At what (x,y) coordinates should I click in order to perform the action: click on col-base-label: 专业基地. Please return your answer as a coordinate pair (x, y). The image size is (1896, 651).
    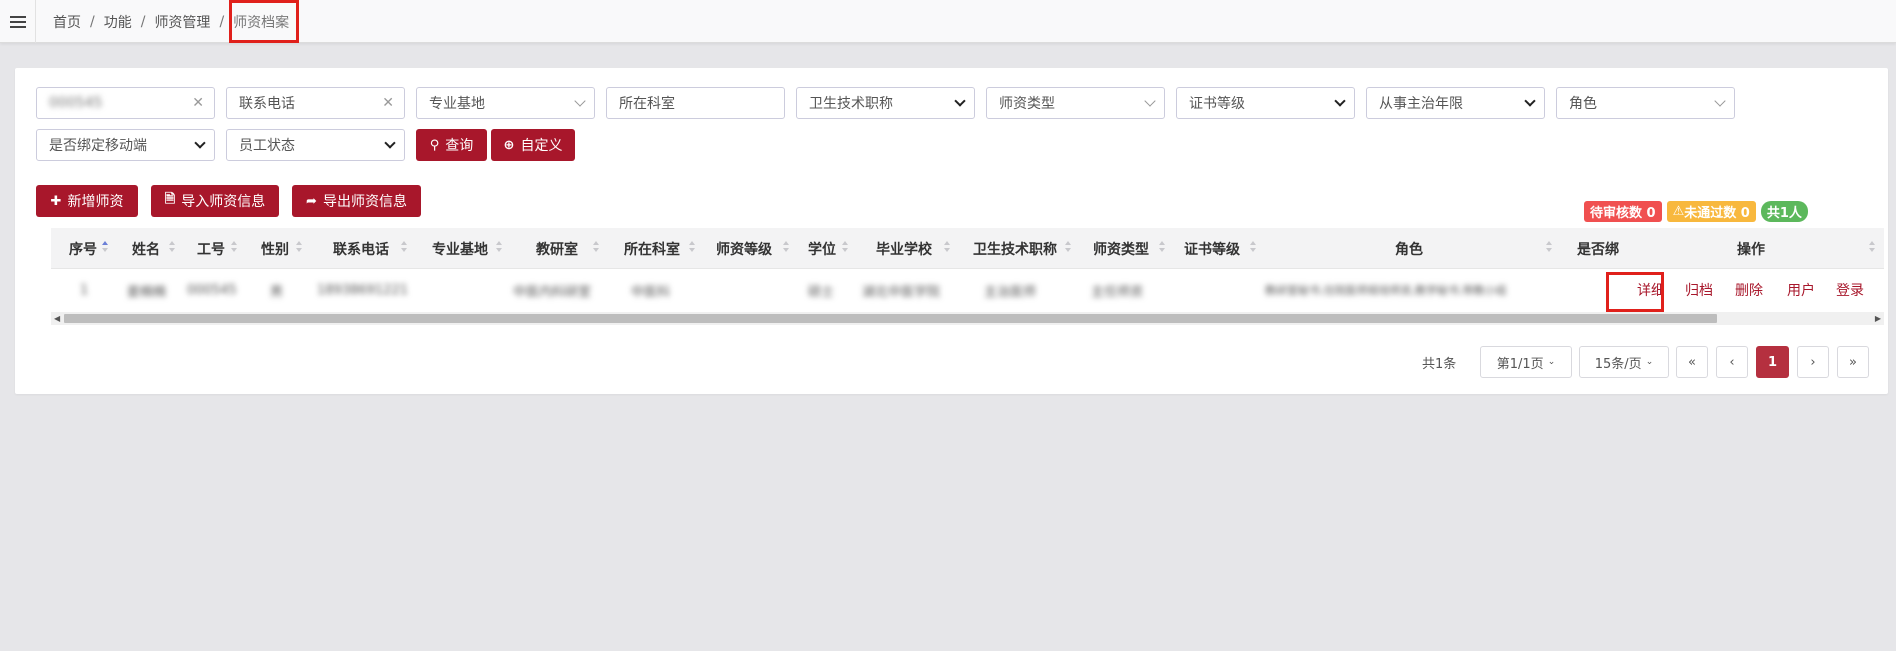
    Looking at the image, I should click on (460, 249).